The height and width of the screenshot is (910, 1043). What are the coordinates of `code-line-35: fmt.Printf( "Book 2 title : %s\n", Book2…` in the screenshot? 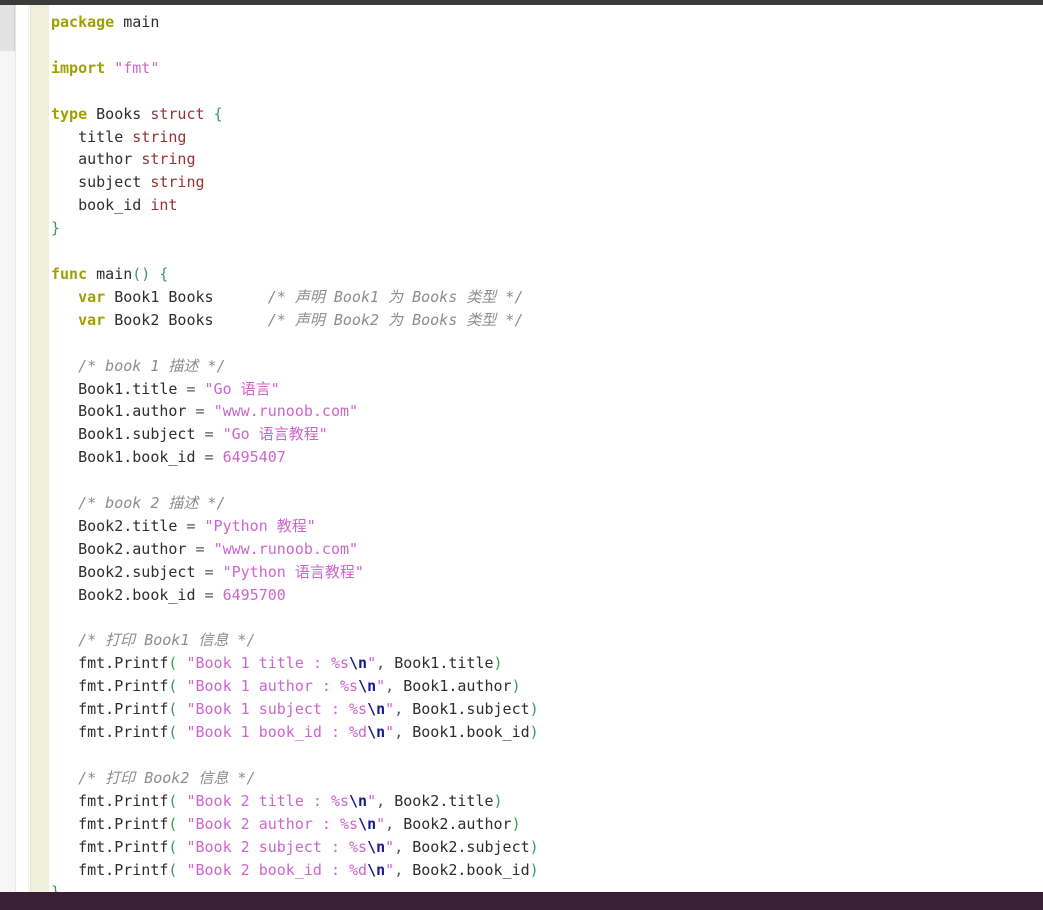 It's located at (277, 800).